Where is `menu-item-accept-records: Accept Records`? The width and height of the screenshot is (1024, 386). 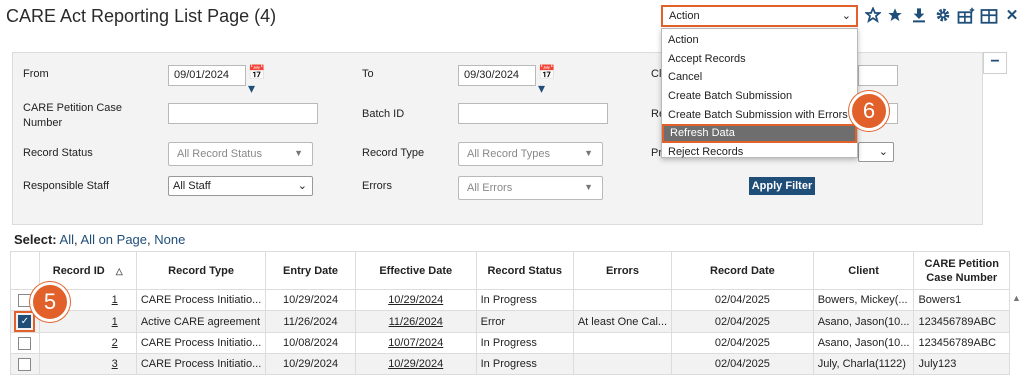
menu-item-accept-records: Accept Records is located at coordinates (759, 59).